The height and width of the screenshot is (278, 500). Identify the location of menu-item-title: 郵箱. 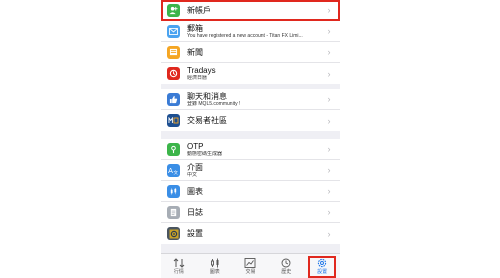
(195, 28).